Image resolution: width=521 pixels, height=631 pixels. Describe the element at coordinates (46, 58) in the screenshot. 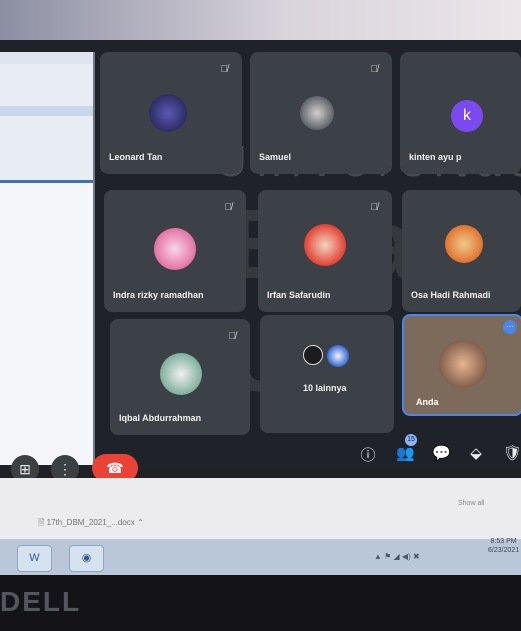

I see `left-window-titlebar` at that location.